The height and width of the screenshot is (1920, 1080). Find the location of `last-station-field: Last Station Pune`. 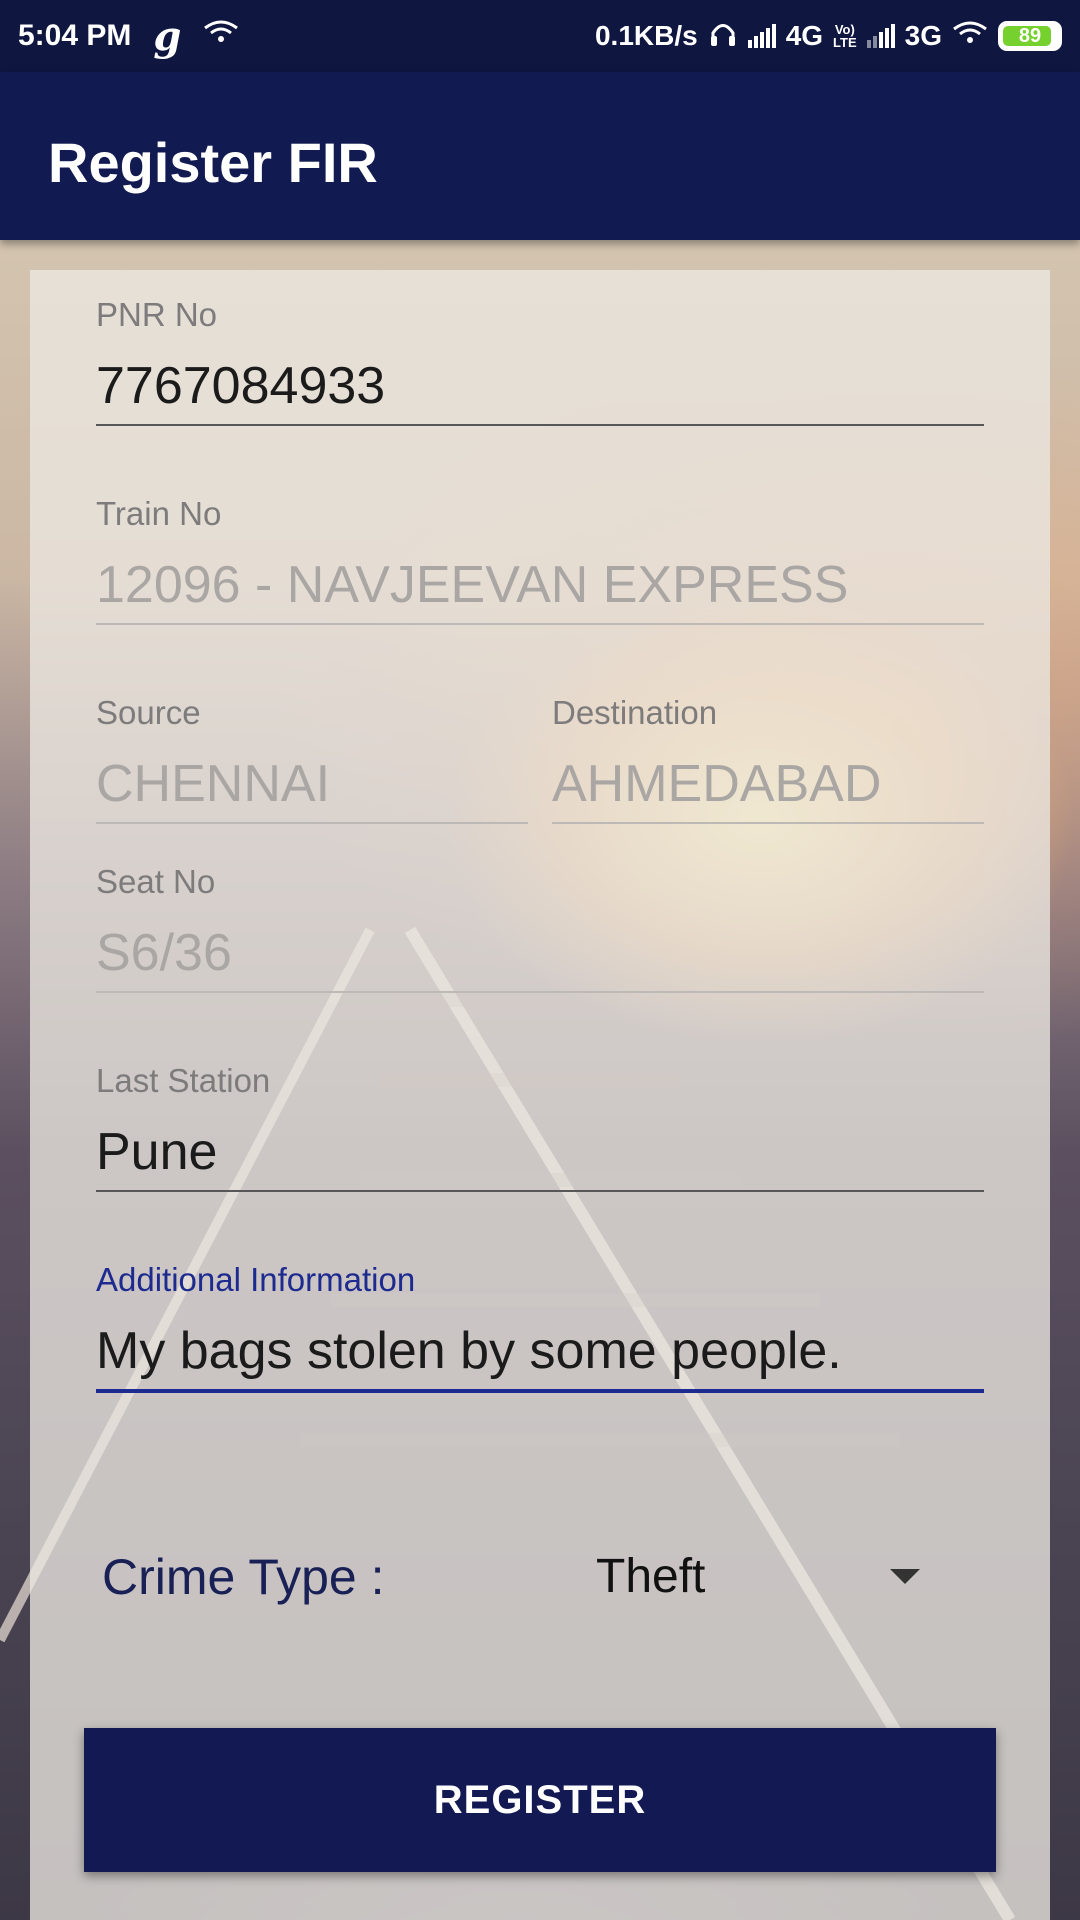

last-station-field: Last Station Pune is located at coordinates (540, 1127).